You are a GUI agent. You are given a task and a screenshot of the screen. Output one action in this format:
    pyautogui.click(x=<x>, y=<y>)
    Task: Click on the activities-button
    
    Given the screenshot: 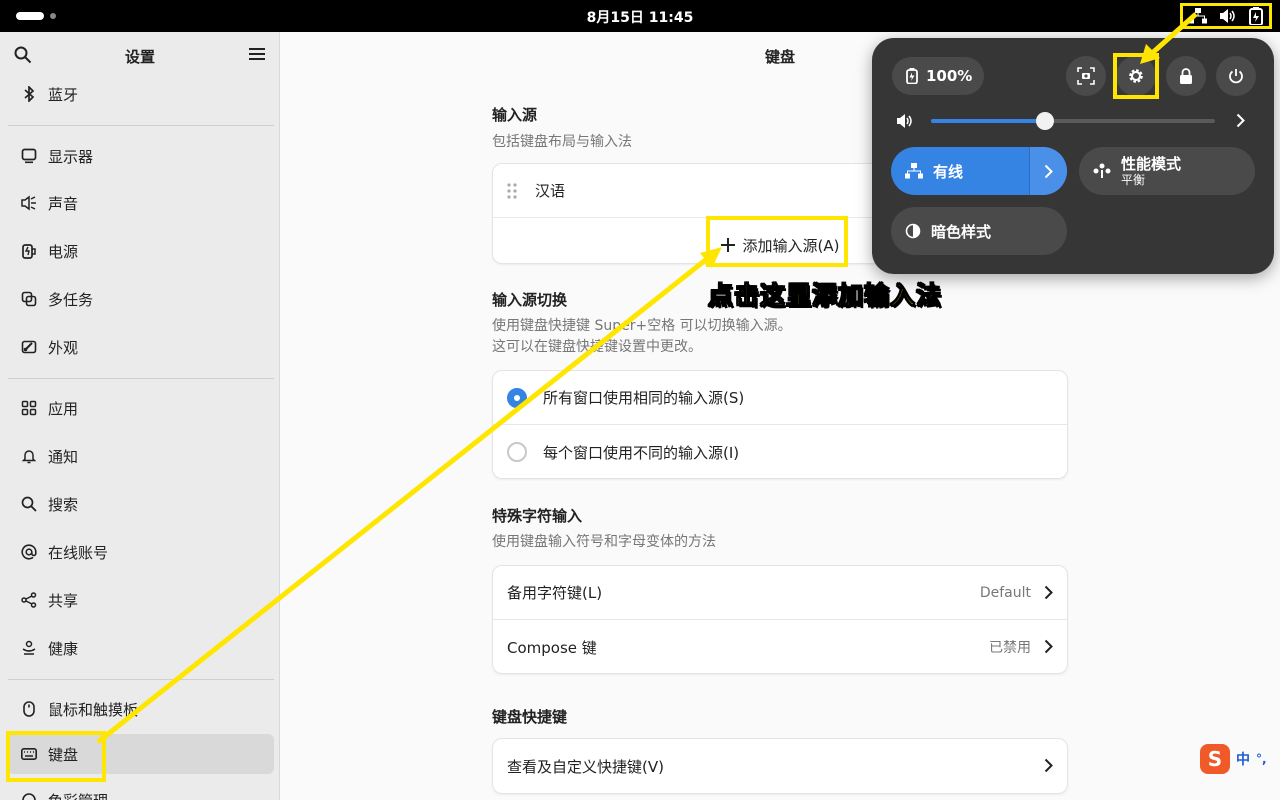 What is the action you would take?
    pyautogui.click(x=36, y=16)
    